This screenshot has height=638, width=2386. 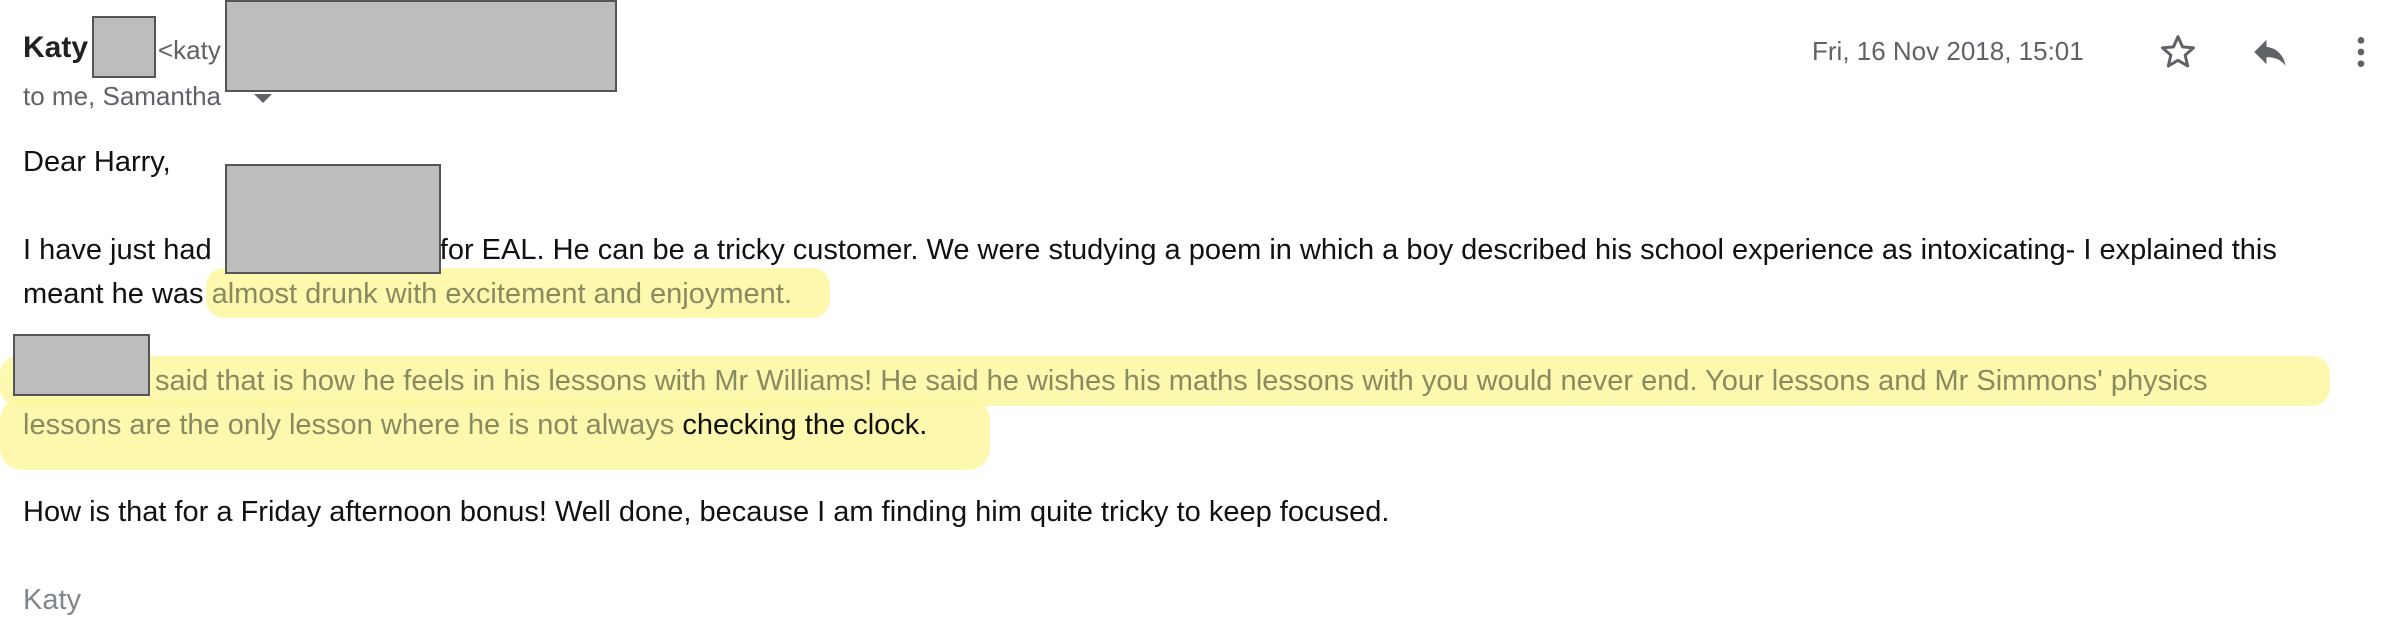 I want to click on more-vert-icon, so click(x=2361, y=52).